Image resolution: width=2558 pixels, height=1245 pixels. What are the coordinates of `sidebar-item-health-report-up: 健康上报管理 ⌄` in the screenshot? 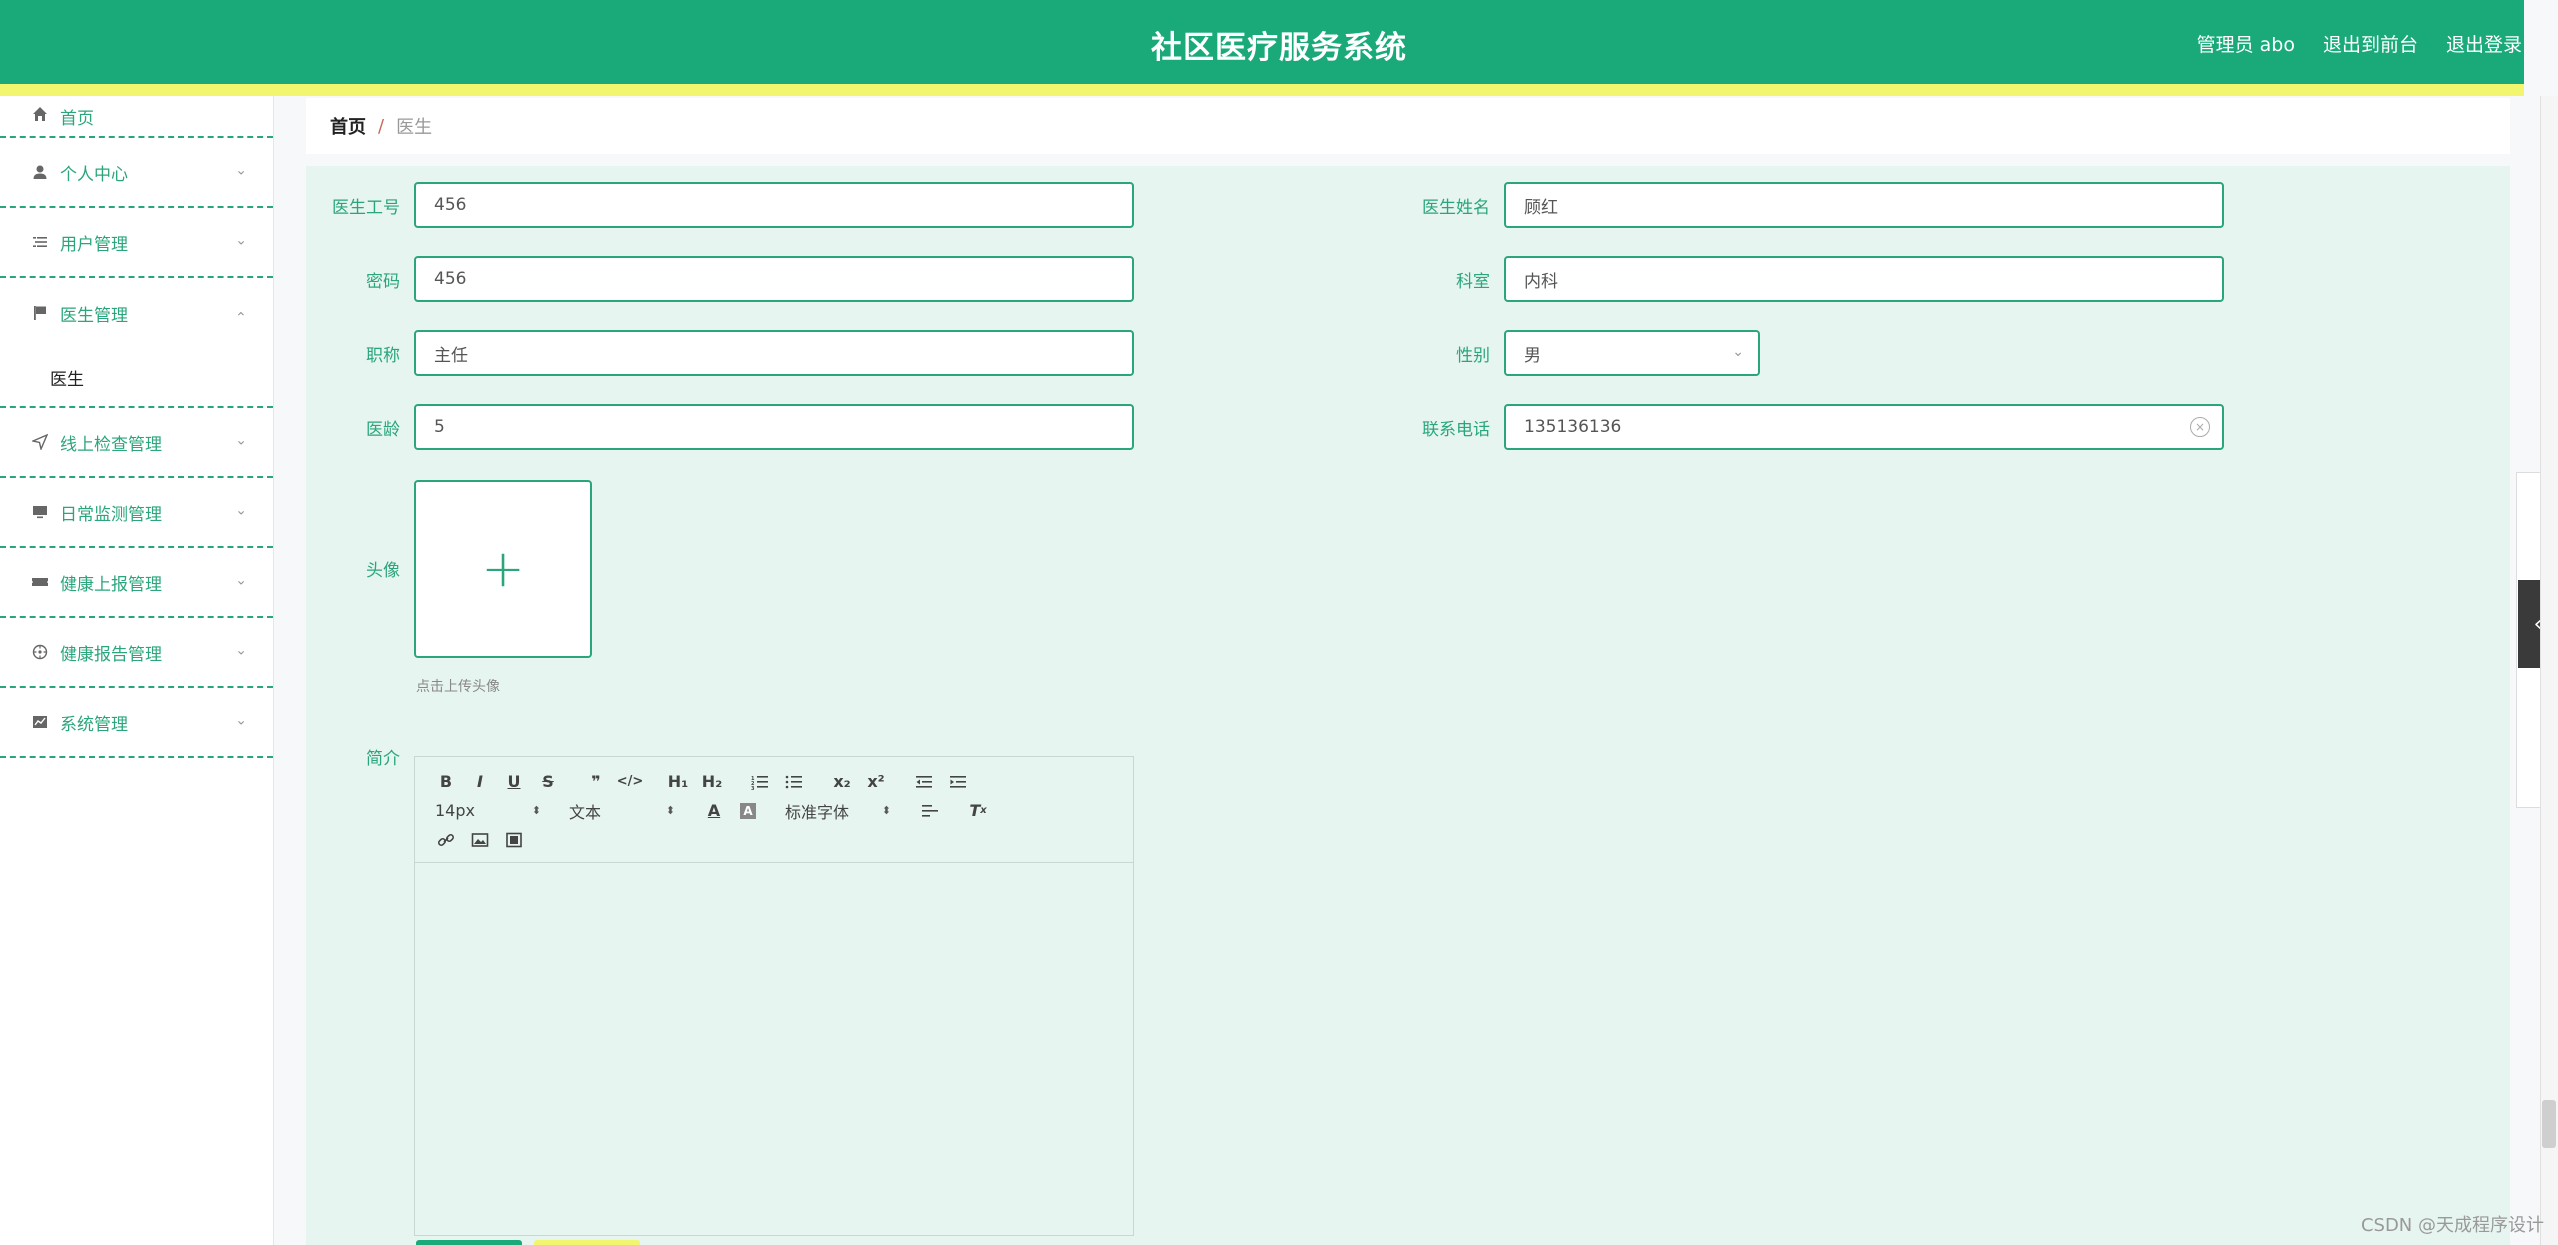 It's located at (136, 583).